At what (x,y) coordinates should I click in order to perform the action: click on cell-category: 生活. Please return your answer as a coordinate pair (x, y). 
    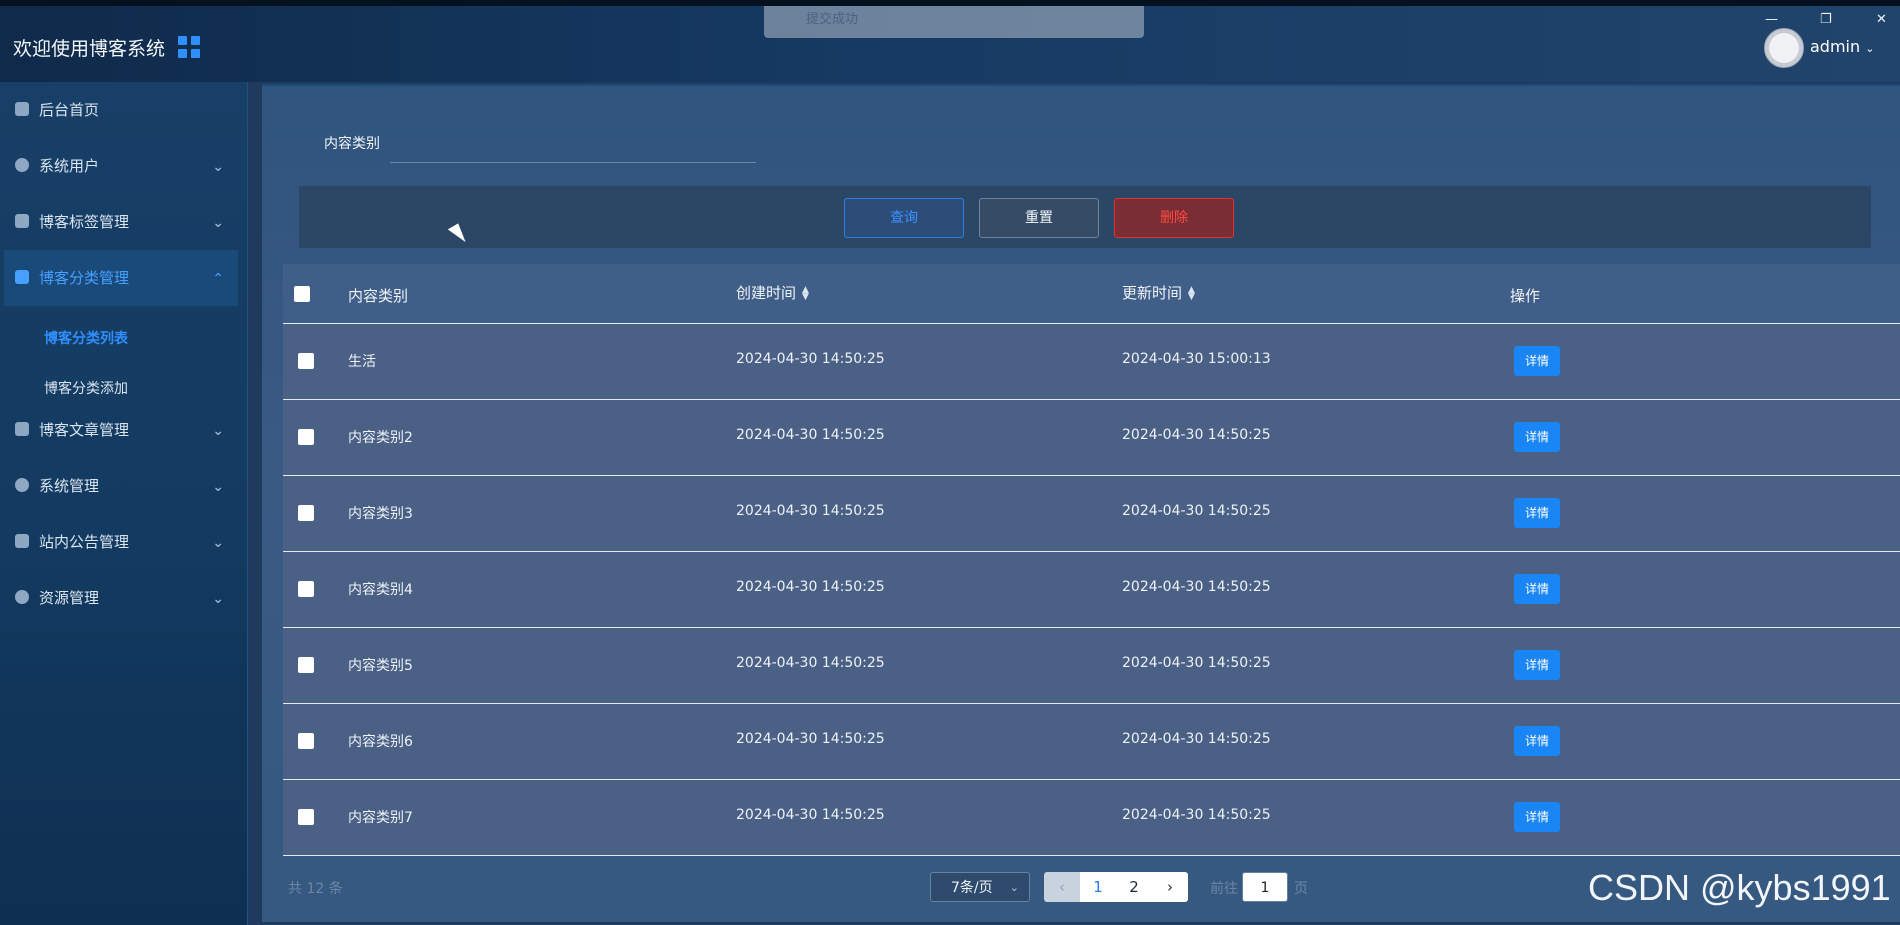
    Looking at the image, I should click on (362, 362).